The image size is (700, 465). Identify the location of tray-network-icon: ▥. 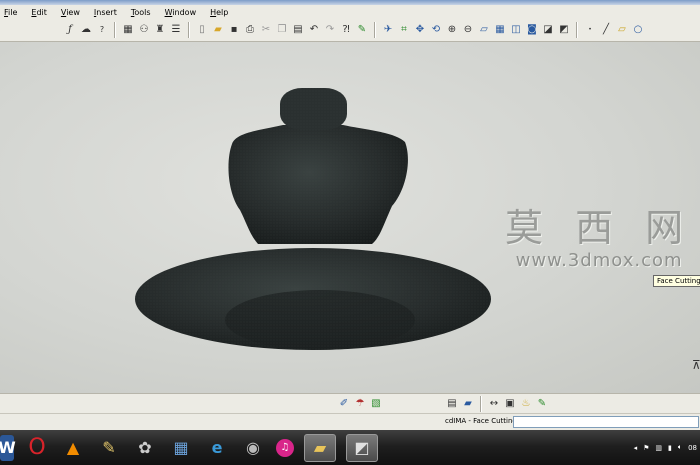
(658, 448).